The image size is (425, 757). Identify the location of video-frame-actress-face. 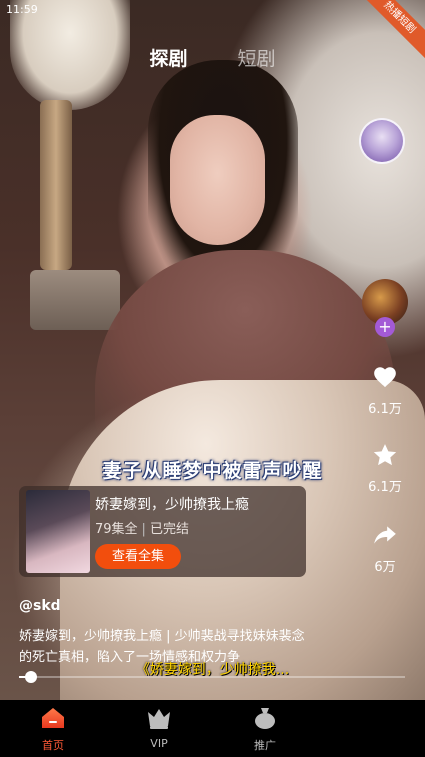
(217, 180).